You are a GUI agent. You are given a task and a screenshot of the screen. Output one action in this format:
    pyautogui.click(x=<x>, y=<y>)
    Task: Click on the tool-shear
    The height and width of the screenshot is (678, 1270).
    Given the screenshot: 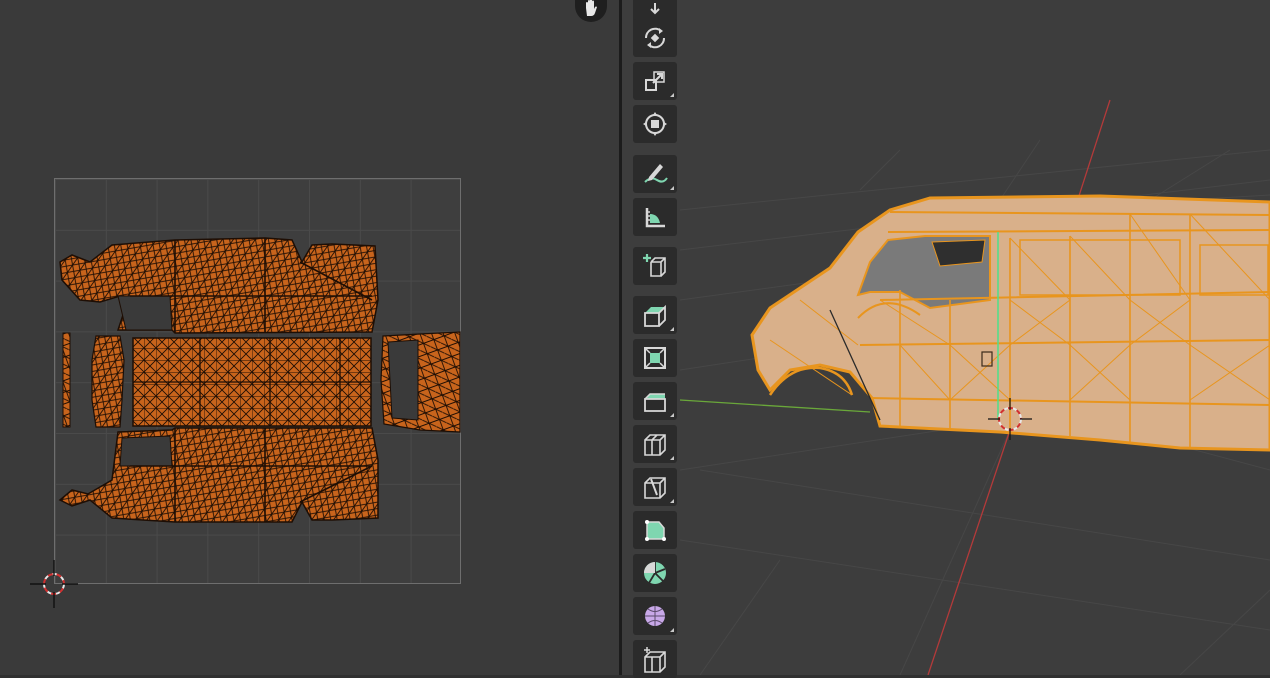 What is the action you would take?
    pyautogui.click(x=655, y=659)
    